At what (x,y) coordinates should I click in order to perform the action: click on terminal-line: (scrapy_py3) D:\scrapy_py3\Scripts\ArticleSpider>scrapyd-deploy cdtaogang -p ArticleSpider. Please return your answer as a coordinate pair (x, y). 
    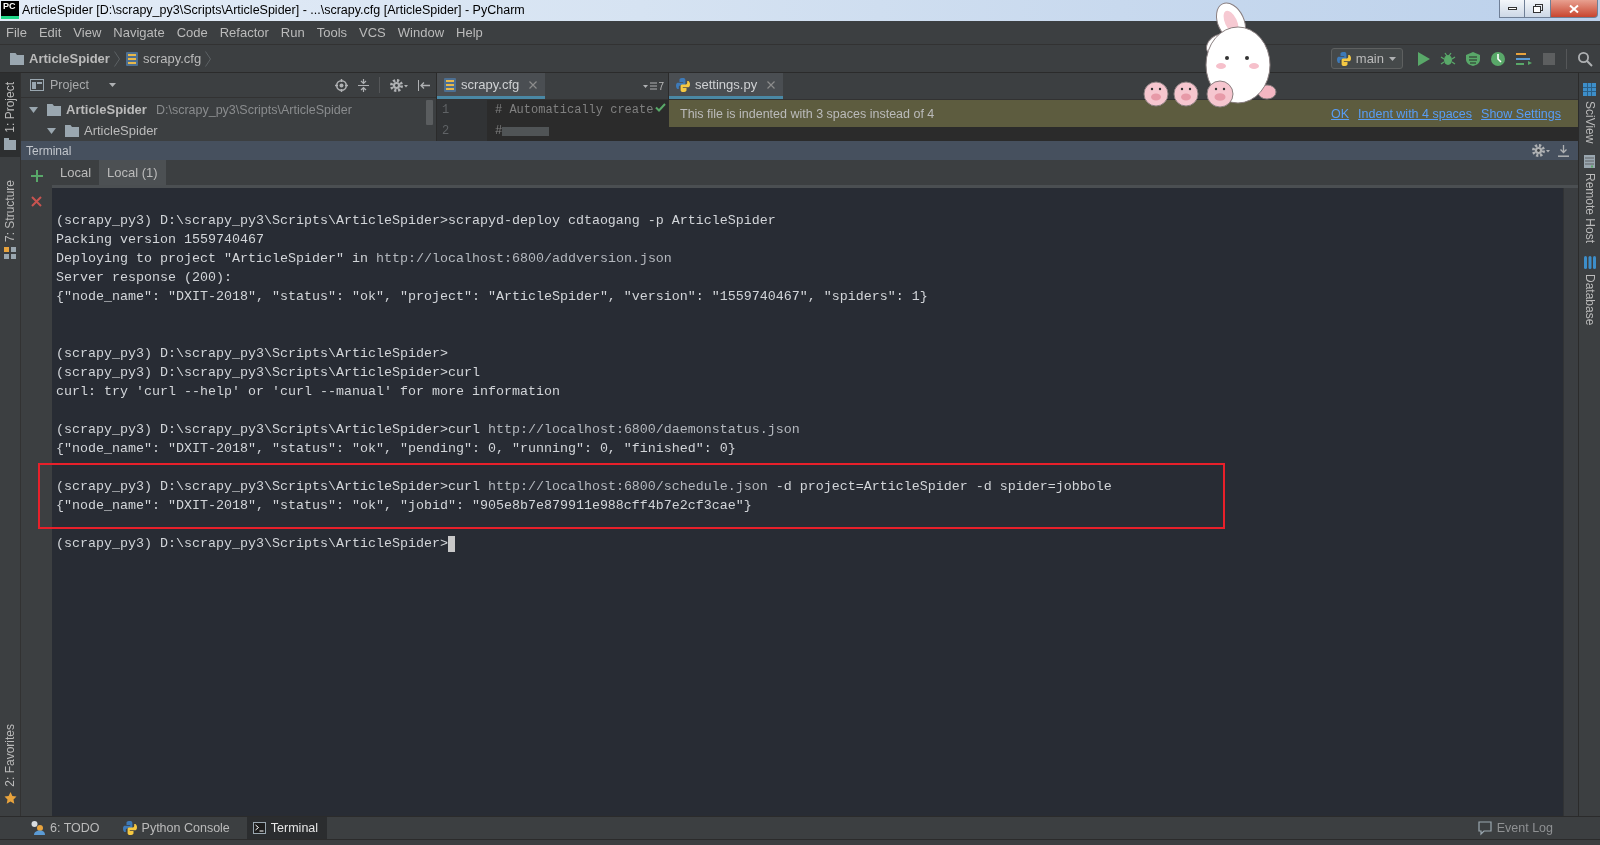
    Looking at the image, I should click on (416, 221).